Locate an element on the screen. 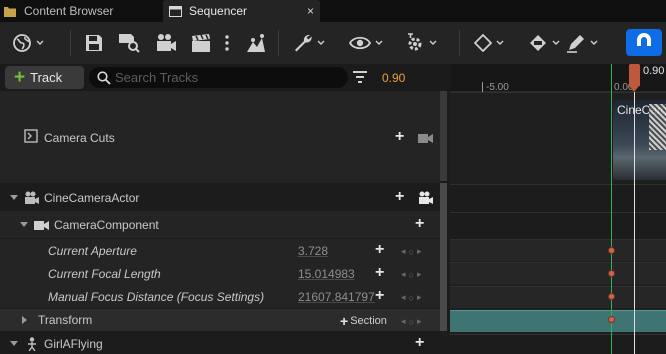 The width and height of the screenshot is (666, 354). property-name: Current Focal Length is located at coordinates (104, 274).